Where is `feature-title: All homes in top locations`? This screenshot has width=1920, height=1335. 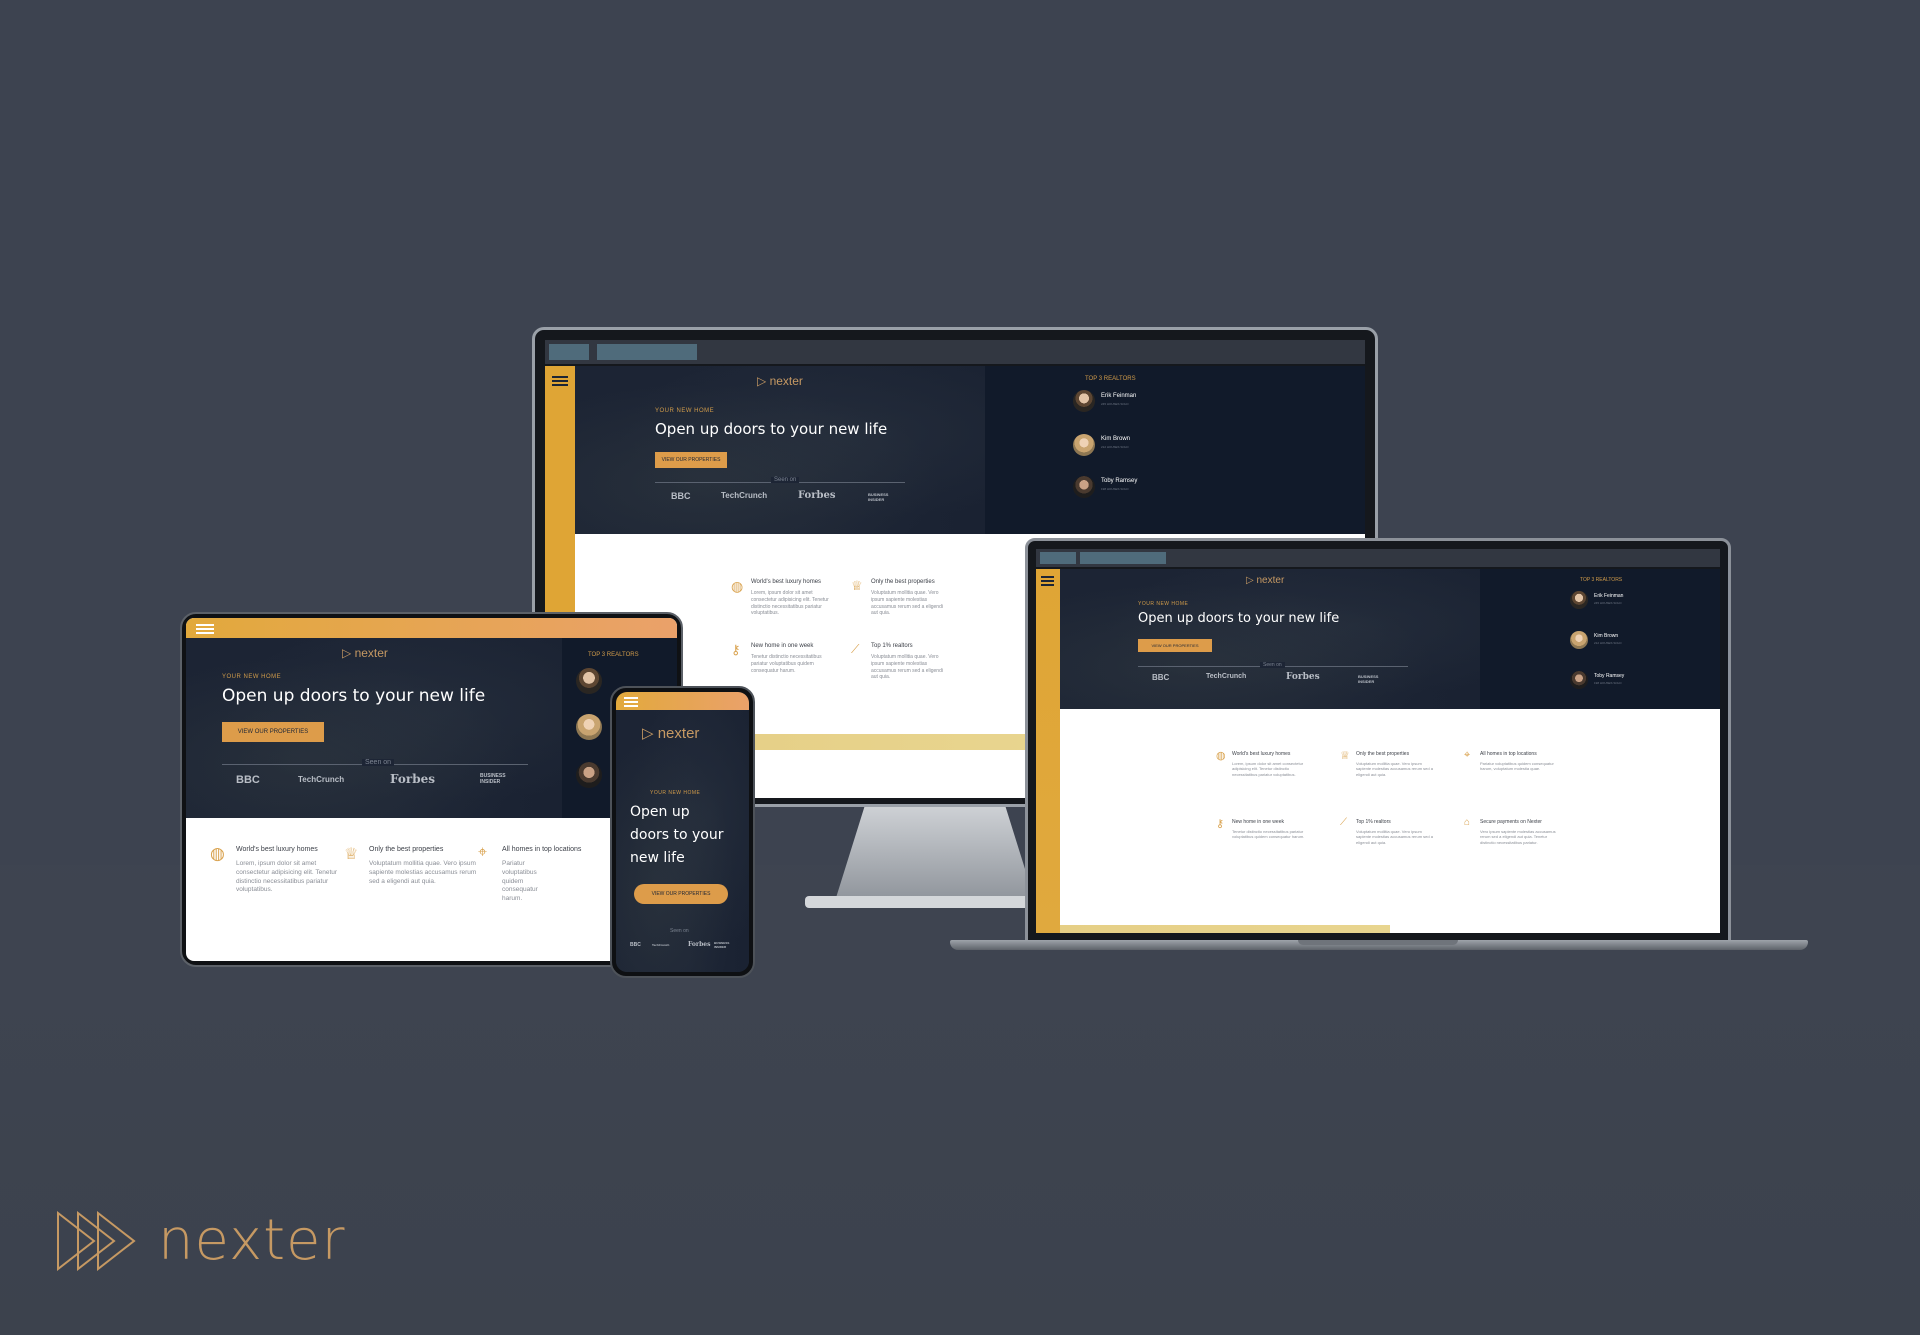 feature-title: All homes in top locations is located at coordinates (542, 849).